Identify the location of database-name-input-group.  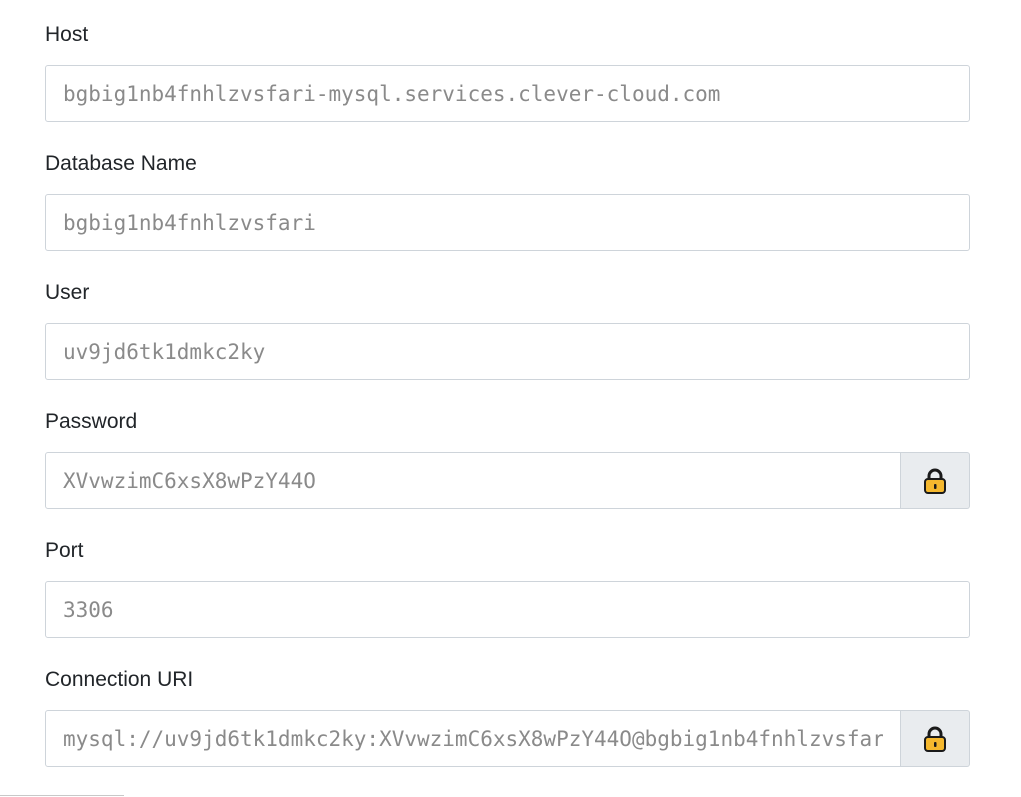
(507, 222).